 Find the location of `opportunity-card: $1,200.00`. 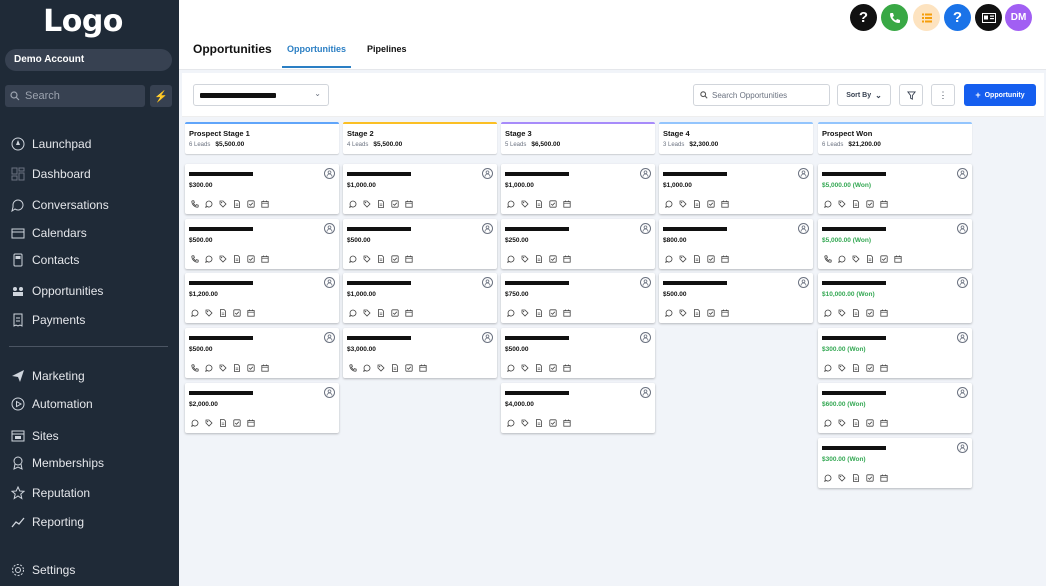

opportunity-card: $1,200.00 is located at coordinates (262, 298).